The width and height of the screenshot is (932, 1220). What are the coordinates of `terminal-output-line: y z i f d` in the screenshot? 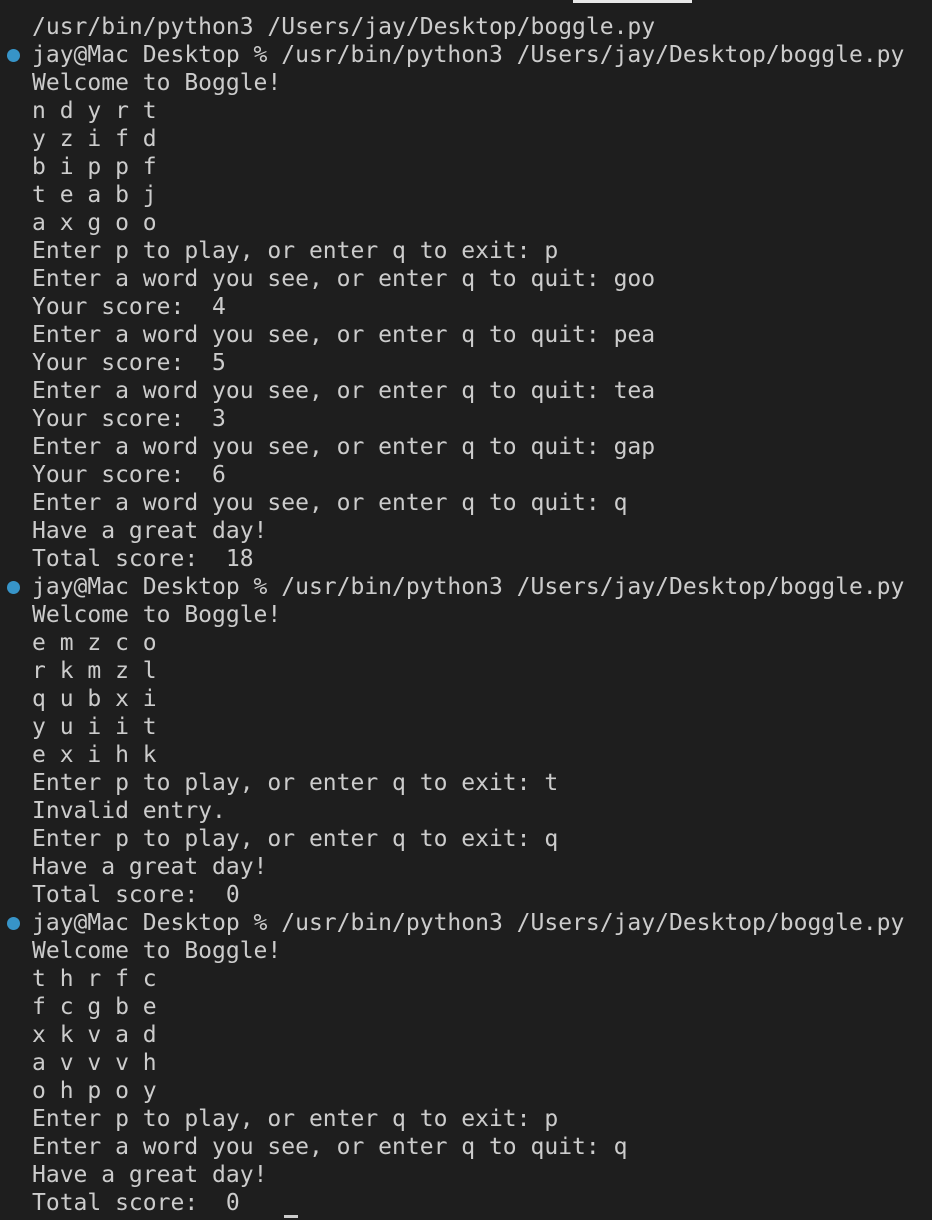 It's located at (466, 139).